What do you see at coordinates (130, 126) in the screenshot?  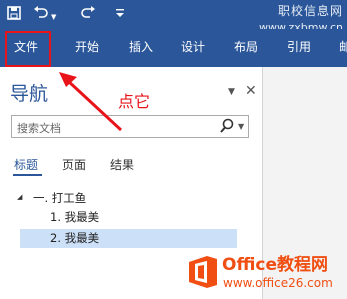 I see `search-document-input: 搜索文档 ▼` at bounding box center [130, 126].